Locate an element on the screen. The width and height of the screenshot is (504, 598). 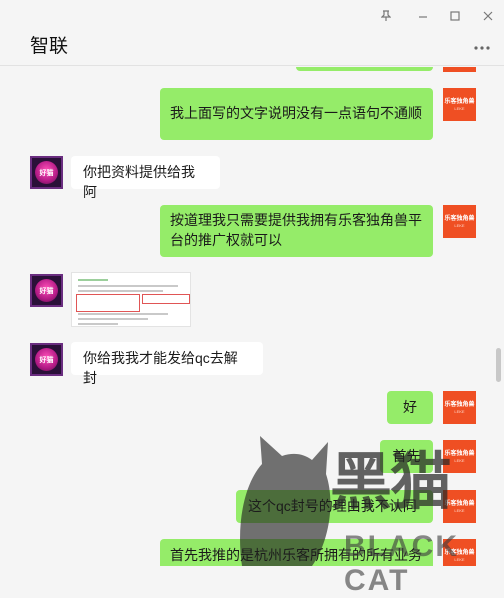
more-dots-icon is located at coordinates (482, 47).